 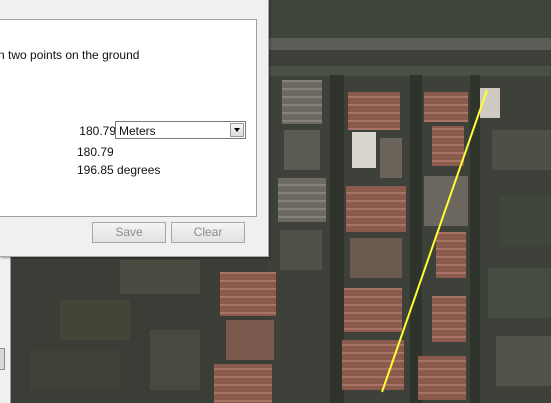 I want to click on save-button: Save, so click(x=129, y=232).